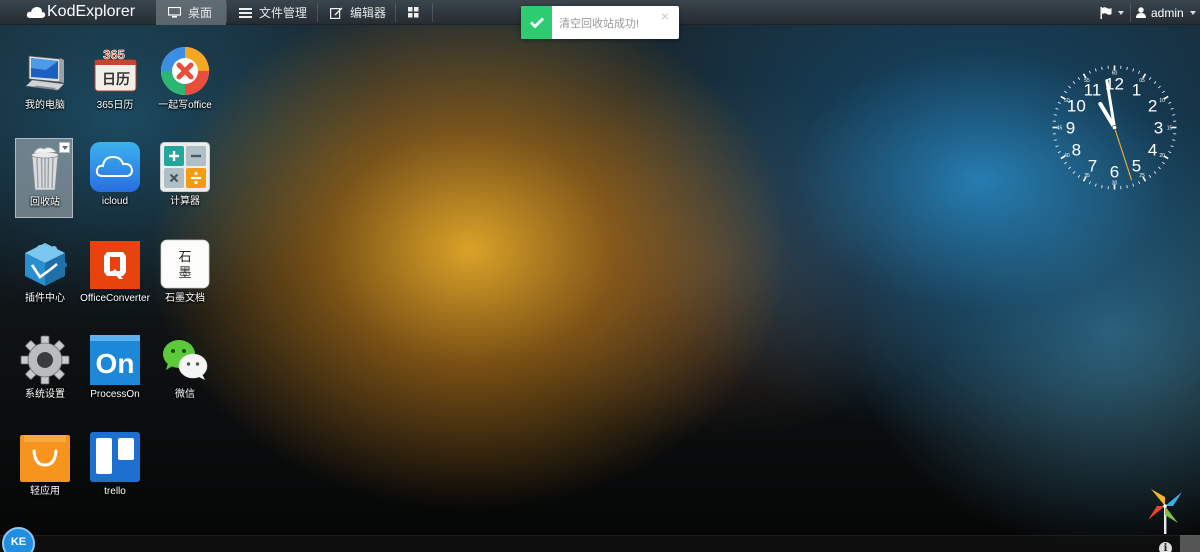 This screenshot has height=552, width=1200. What do you see at coordinates (336, 13) in the screenshot?
I see `edit-icon` at bounding box center [336, 13].